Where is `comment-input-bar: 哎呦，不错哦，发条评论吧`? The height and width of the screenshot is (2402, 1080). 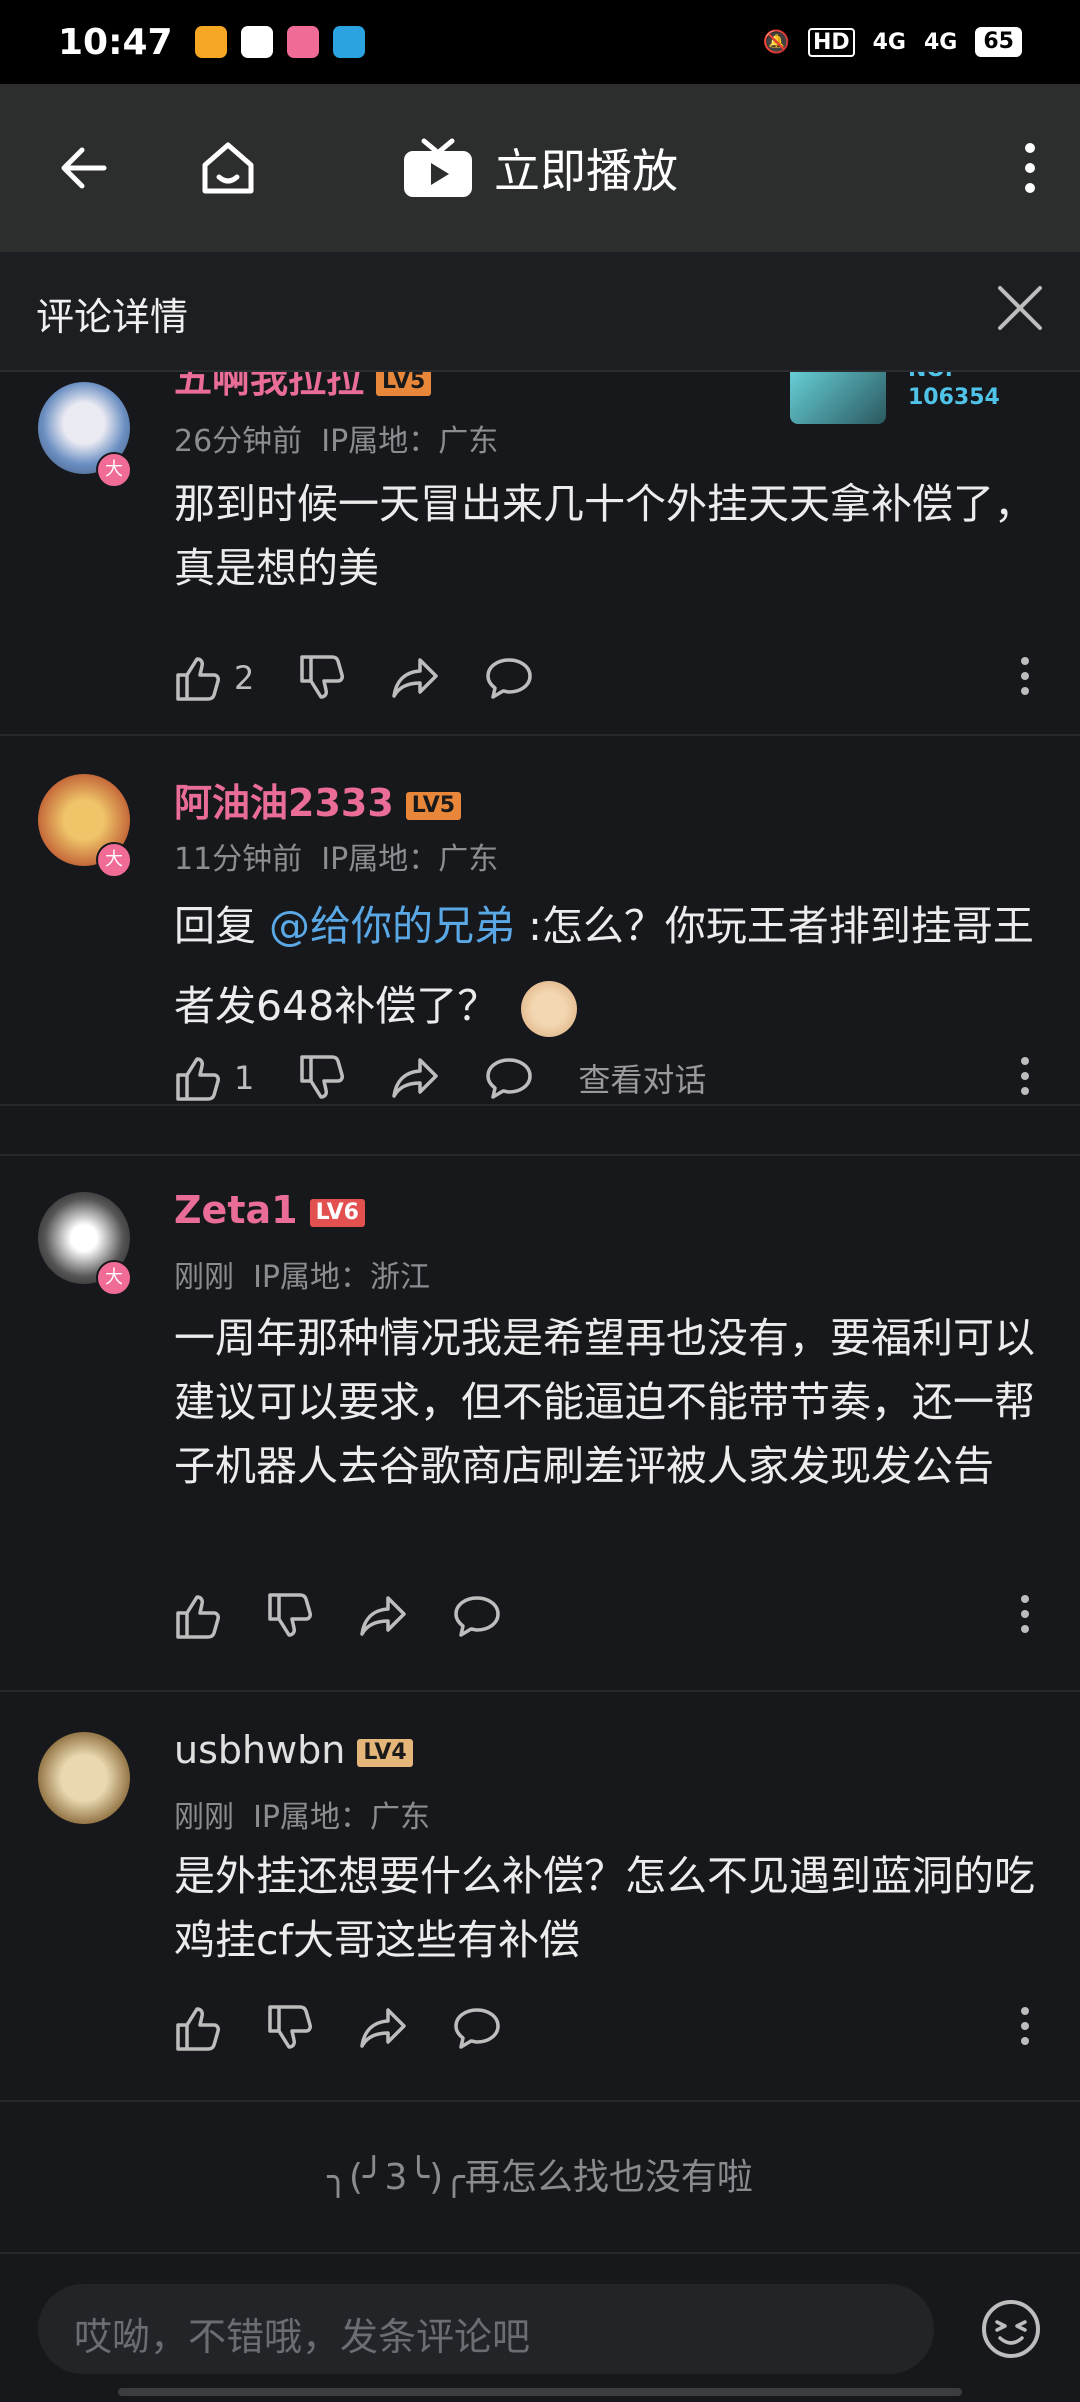
comment-input-bar: 哎呦，不错哦，发条评论吧 is located at coordinates (540, 2327).